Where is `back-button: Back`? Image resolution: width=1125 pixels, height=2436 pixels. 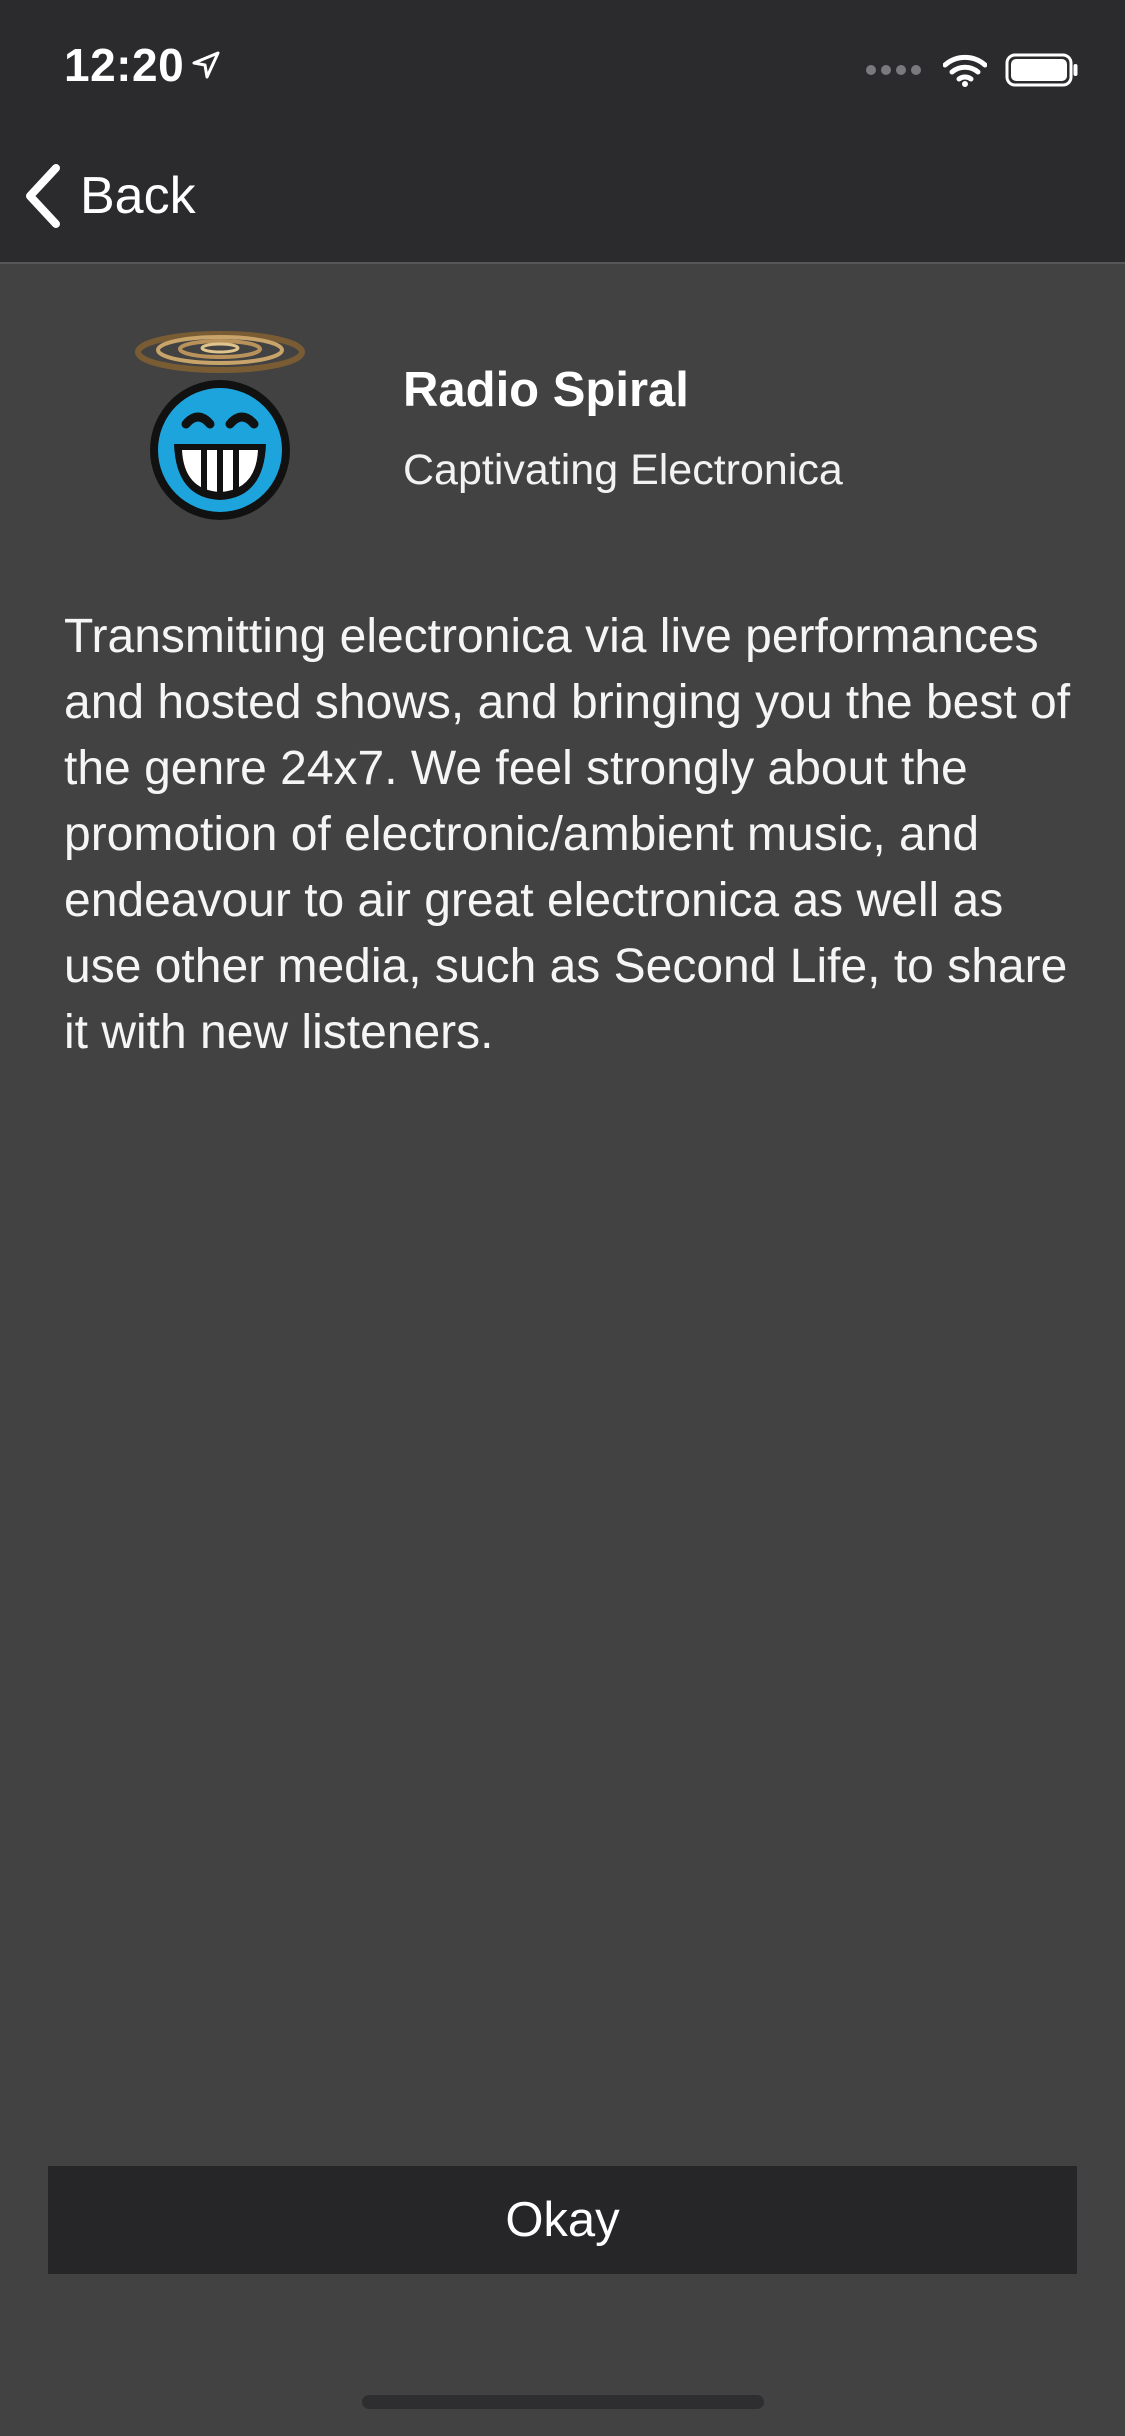
back-button: Back is located at coordinates (110, 196).